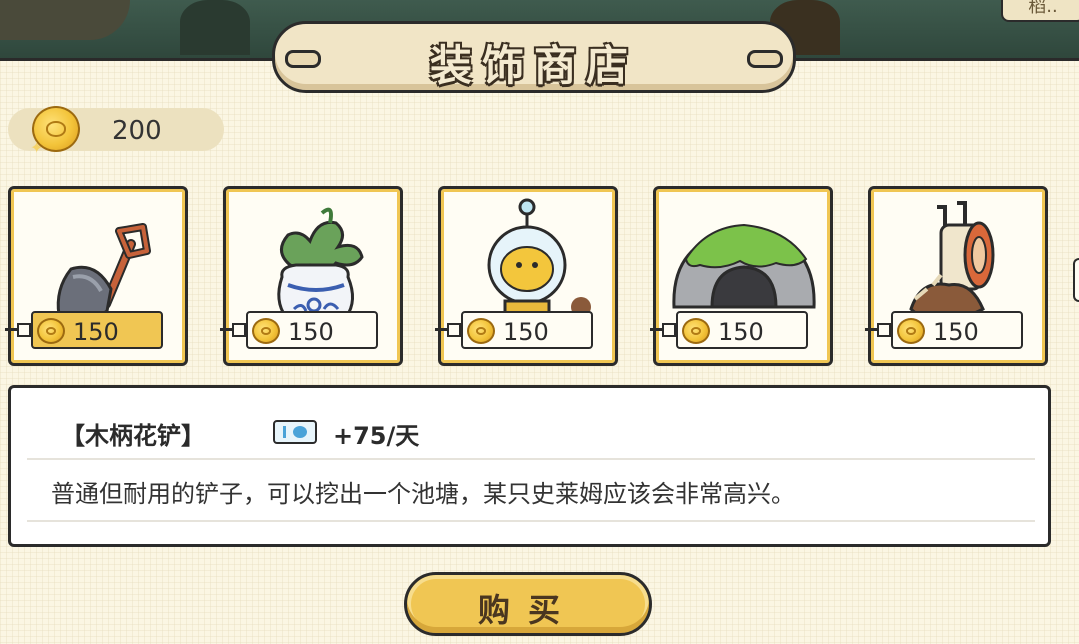 This screenshot has height=644, width=1079. What do you see at coordinates (956, 276) in the screenshot?
I see `shop-item-wooden-stump: 150` at bounding box center [956, 276].